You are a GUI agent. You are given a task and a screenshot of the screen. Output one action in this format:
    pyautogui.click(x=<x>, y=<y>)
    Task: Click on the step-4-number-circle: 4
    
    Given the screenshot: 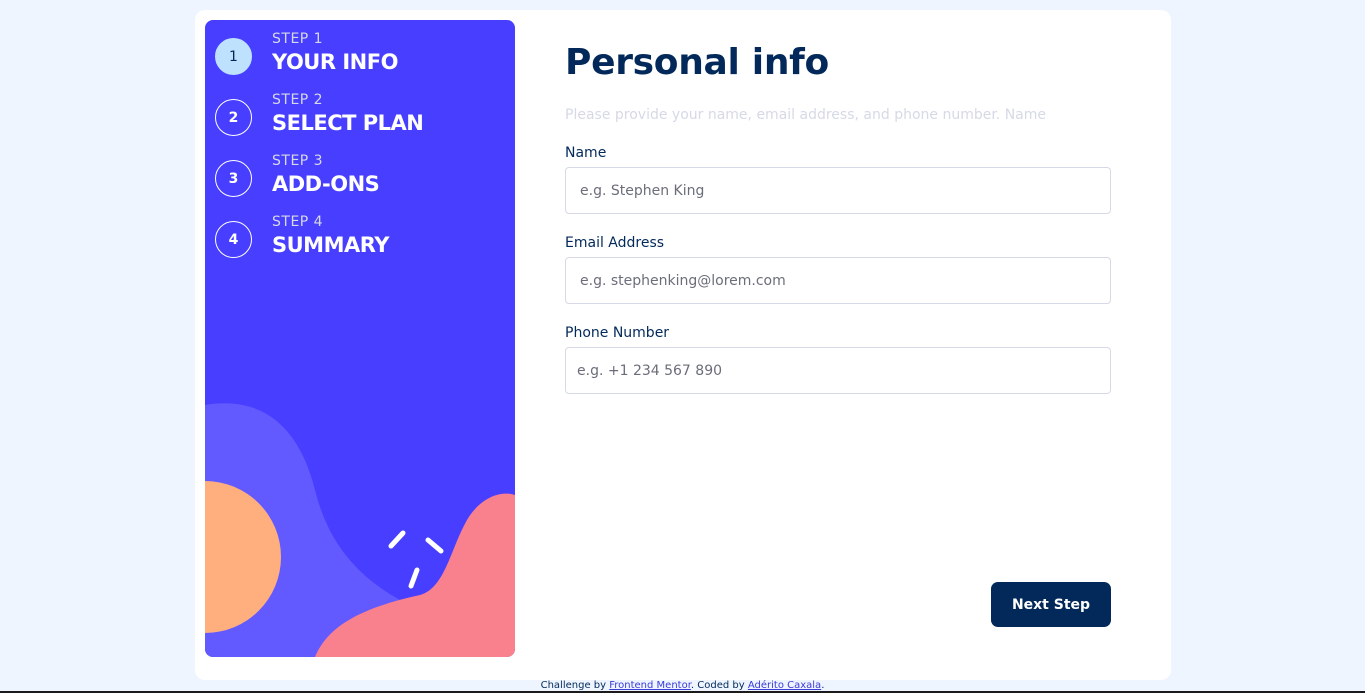 What is the action you would take?
    pyautogui.click(x=233, y=239)
    